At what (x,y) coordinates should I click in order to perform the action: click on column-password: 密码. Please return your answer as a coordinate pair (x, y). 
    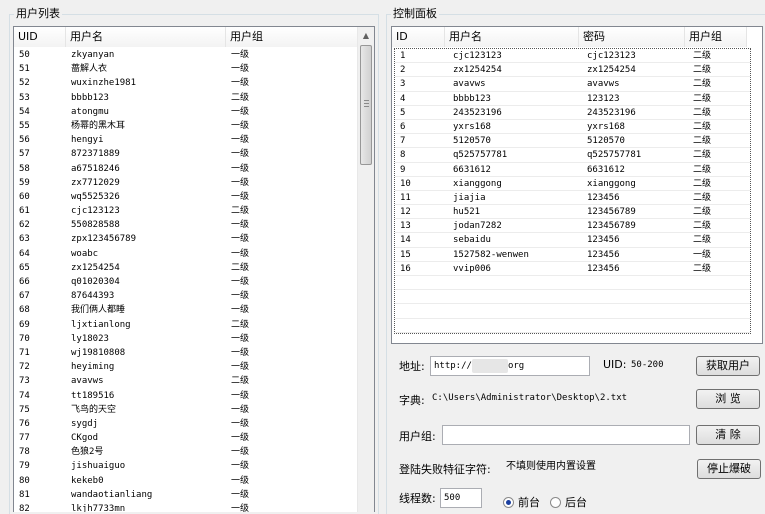
    Looking at the image, I should click on (632, 37).